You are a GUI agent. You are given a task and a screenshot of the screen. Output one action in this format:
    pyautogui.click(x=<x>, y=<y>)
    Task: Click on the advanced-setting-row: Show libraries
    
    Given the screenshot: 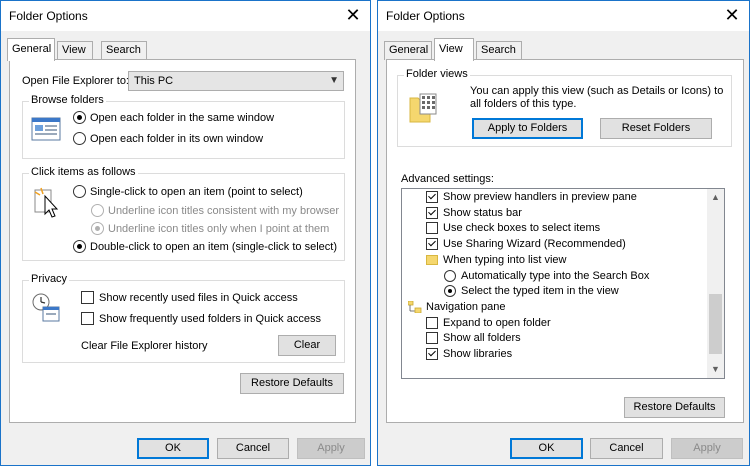 What is the action you would take?
    pyautogui.click(x=469, y=354)
    